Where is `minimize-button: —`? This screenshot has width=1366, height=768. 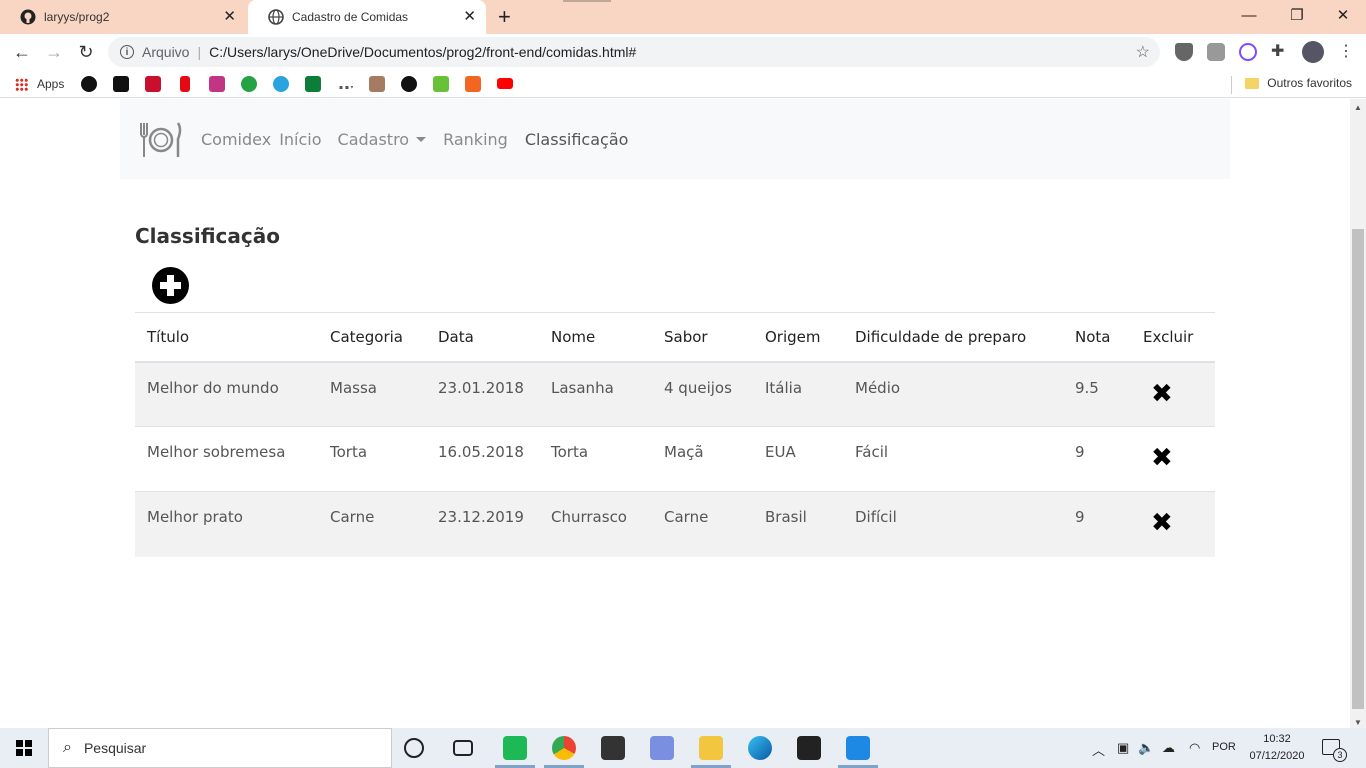
minimize-button: — is located at coordinates (1249, 15).